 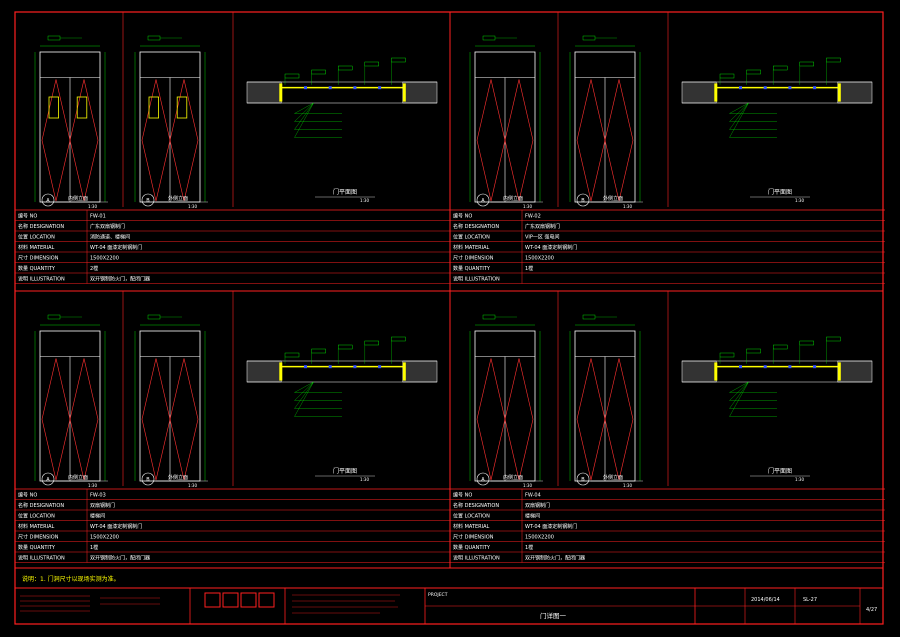 I want to click on spec-value: 双开钢制防火门，配闭门器, so click(x=120, y=558).